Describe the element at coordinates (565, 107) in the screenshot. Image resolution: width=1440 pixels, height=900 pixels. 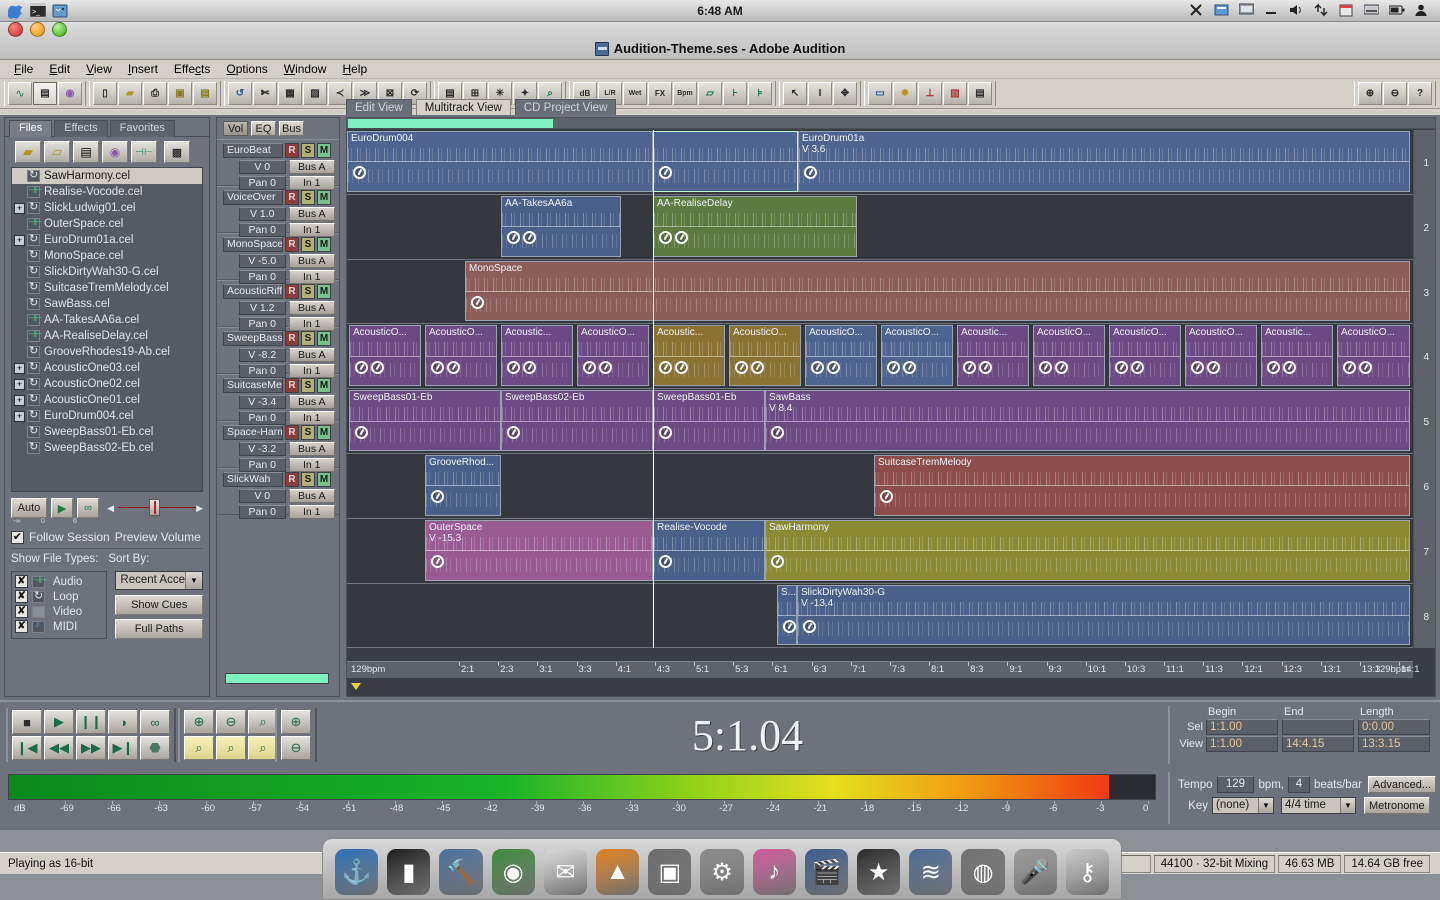
I see `tab-cd-project-view: CD Project View` at that location.